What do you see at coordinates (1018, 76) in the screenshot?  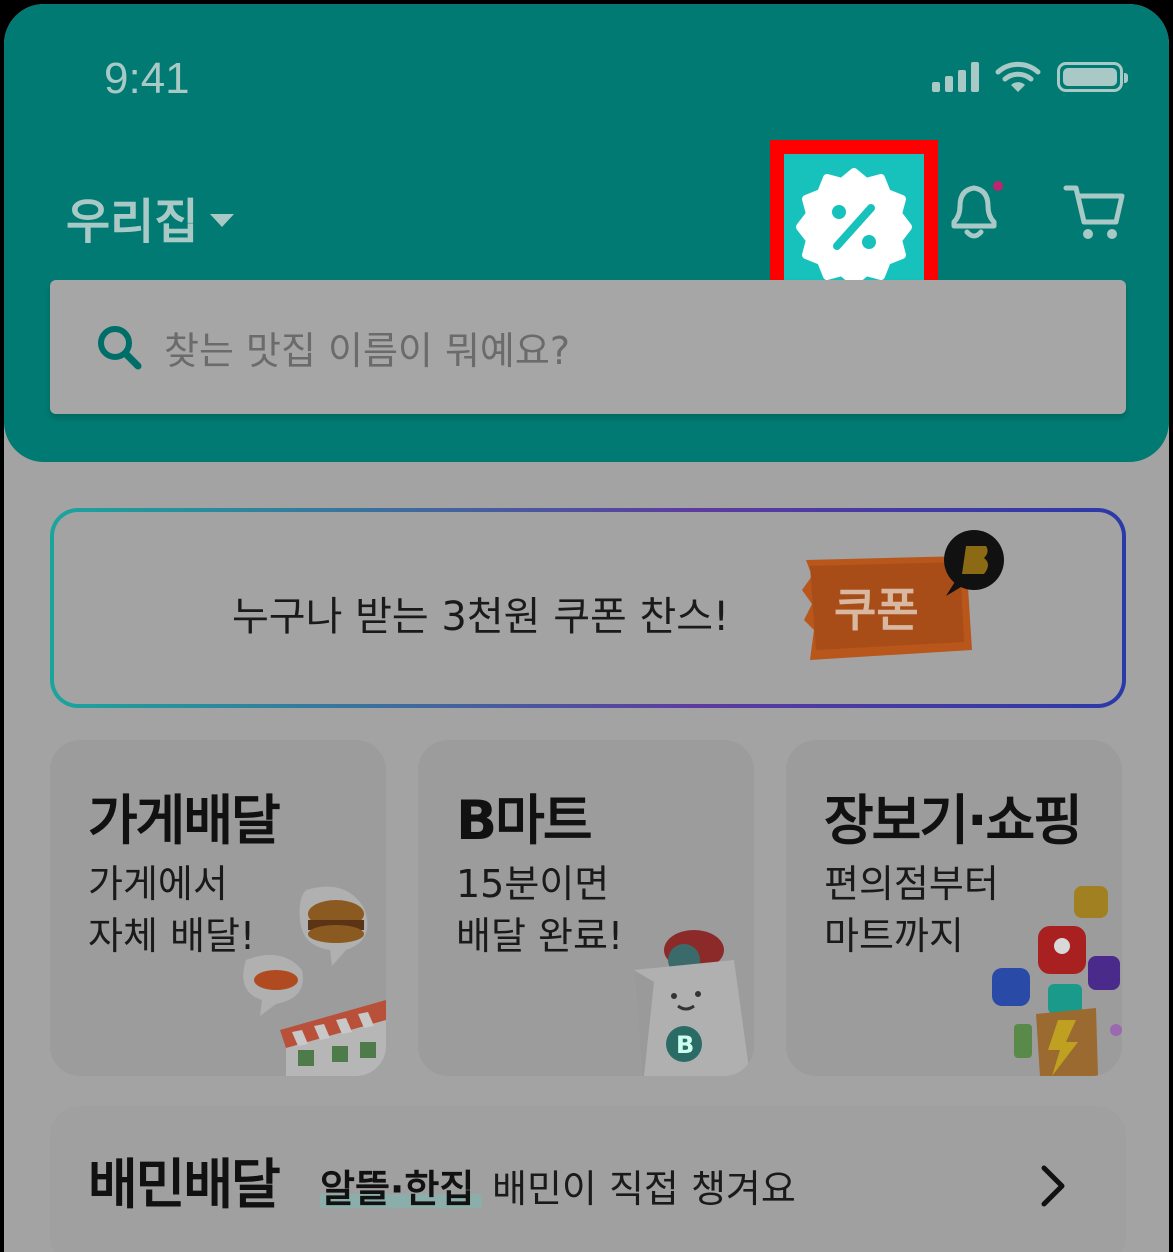 I see `wifi-icon` at bounding box center [1018, 76].